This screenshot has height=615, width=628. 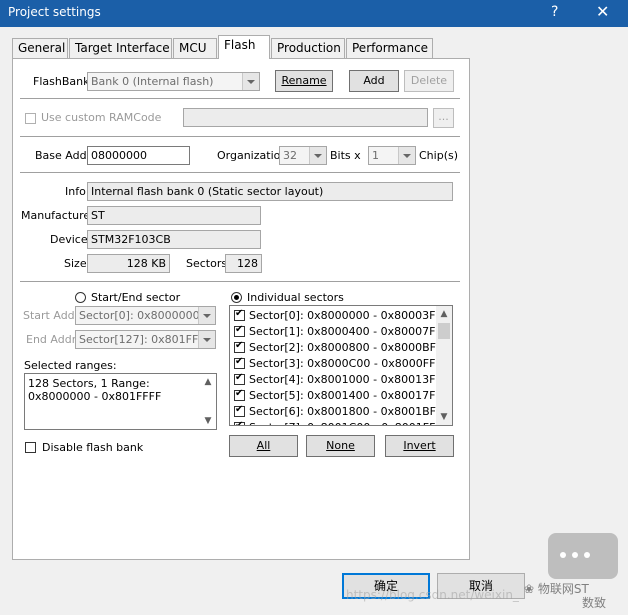 What do you see at coordinates (305, 117) in the screenshot?
I see `ramcode-path-input` at bounding box center [305, 117].